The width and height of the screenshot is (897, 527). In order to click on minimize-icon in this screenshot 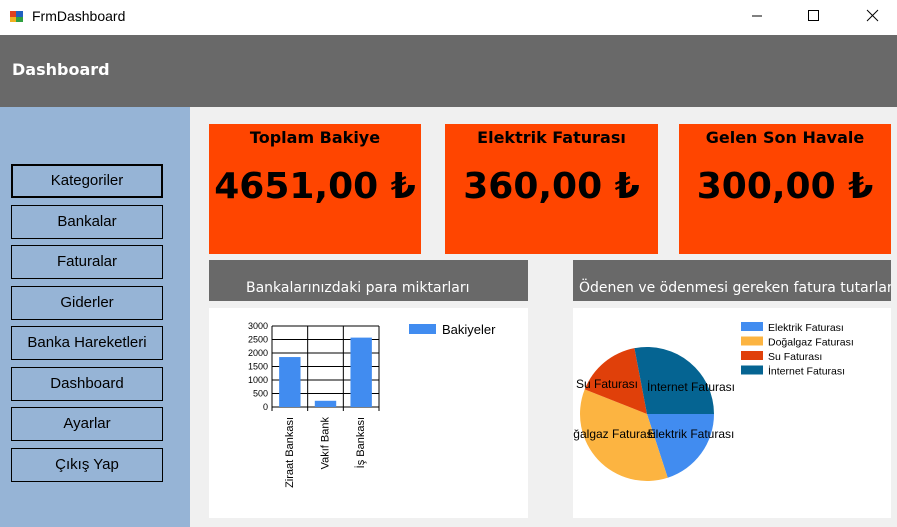, I will do `click(757, 16)`.